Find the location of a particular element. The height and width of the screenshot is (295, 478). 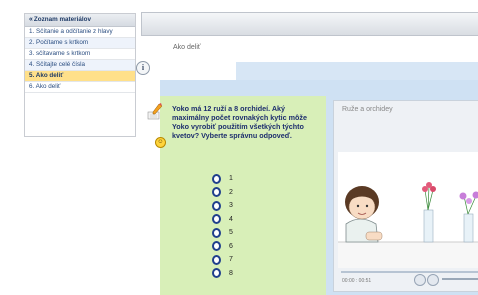

pencil-icon is located at coordinates (155, 111).